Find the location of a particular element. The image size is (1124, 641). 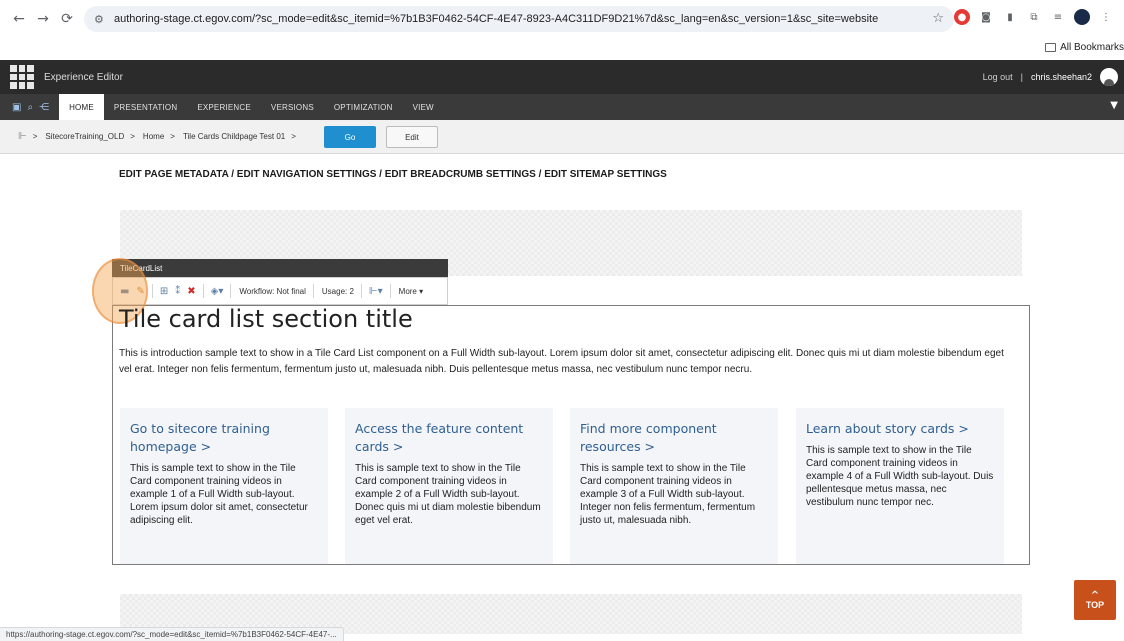

search-icon: ⌕ is located at coordinates (30, 107).